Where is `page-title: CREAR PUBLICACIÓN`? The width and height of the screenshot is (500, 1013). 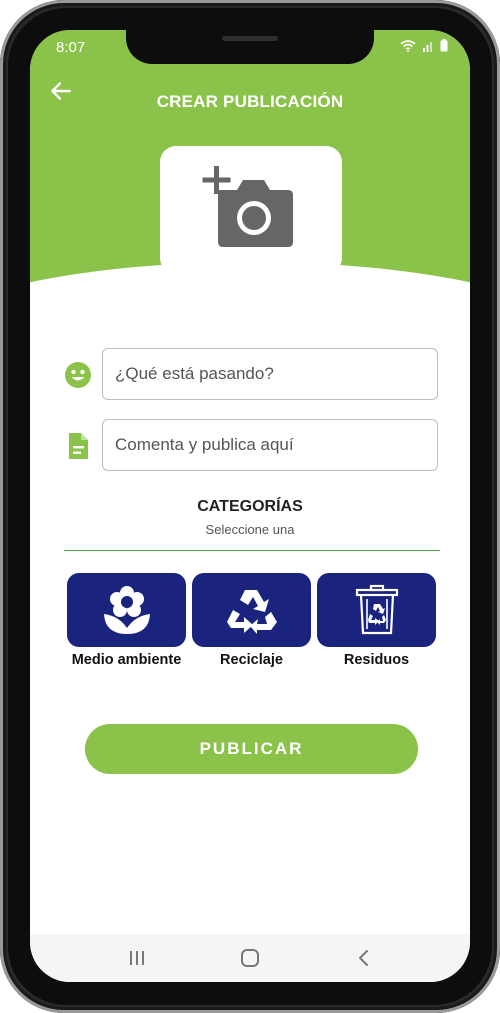 page-title: CREAR PUBLICACIÓN is located at coordinates (250, 101).